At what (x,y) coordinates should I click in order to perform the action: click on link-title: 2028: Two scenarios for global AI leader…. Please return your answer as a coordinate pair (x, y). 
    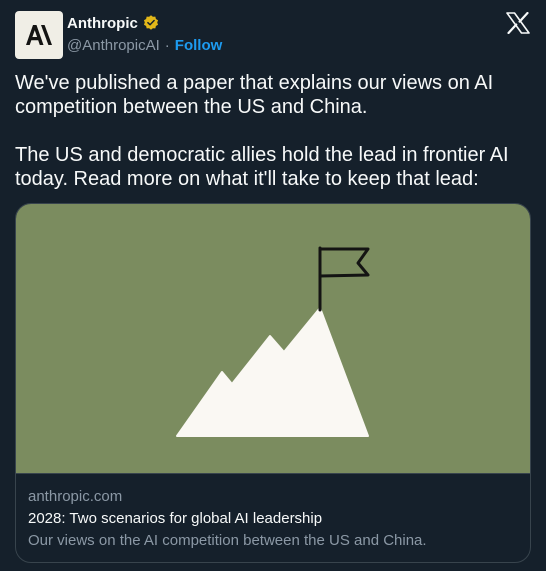
    Looking at the image, I should click on (273, 519).